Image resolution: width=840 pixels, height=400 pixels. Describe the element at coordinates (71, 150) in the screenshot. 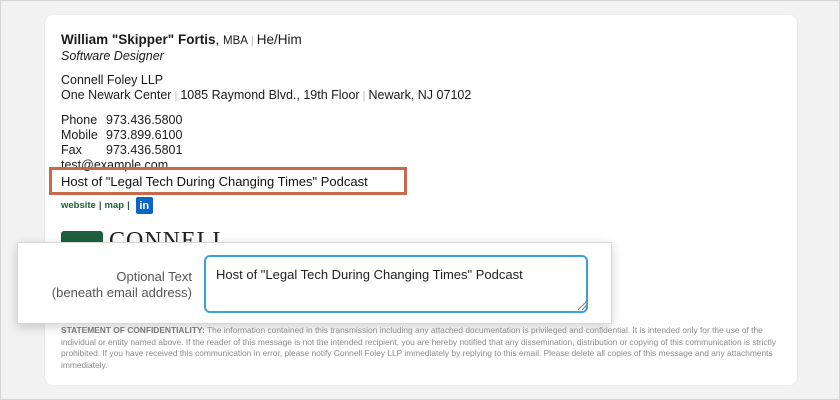

I see `fax-label: Fax` at that location.